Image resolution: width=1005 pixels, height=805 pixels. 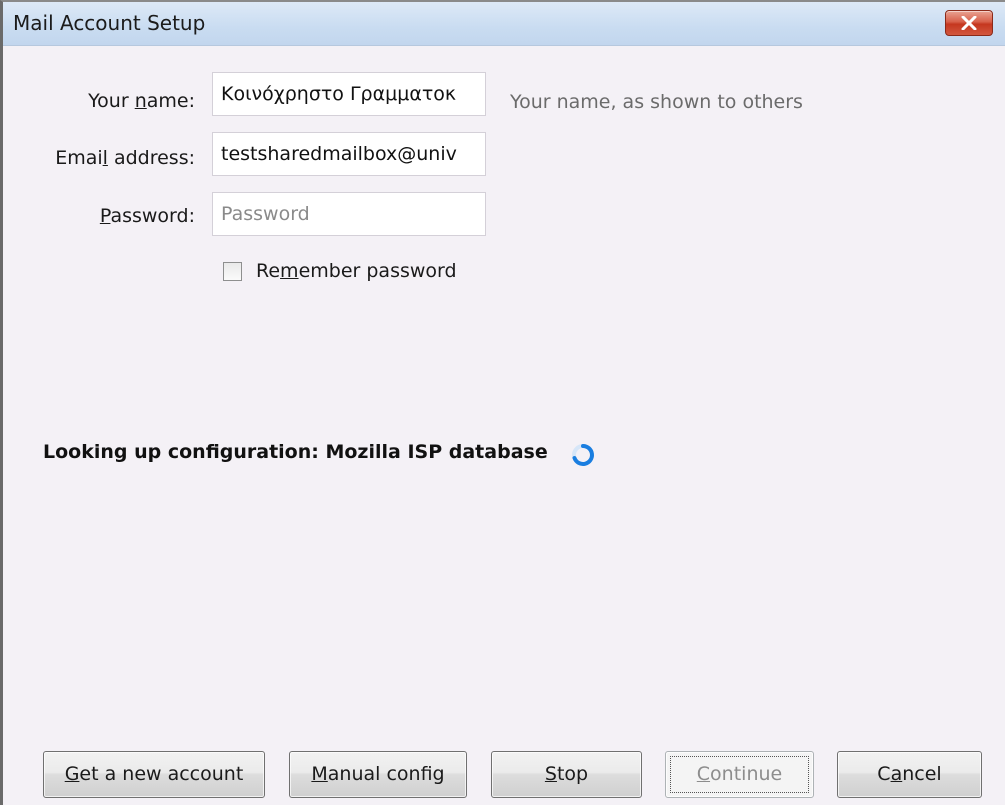 What do you see at coordinates (232, 271) in the screenshot?
I see `remember-password-checkbox` at bounding box center [232, 271].